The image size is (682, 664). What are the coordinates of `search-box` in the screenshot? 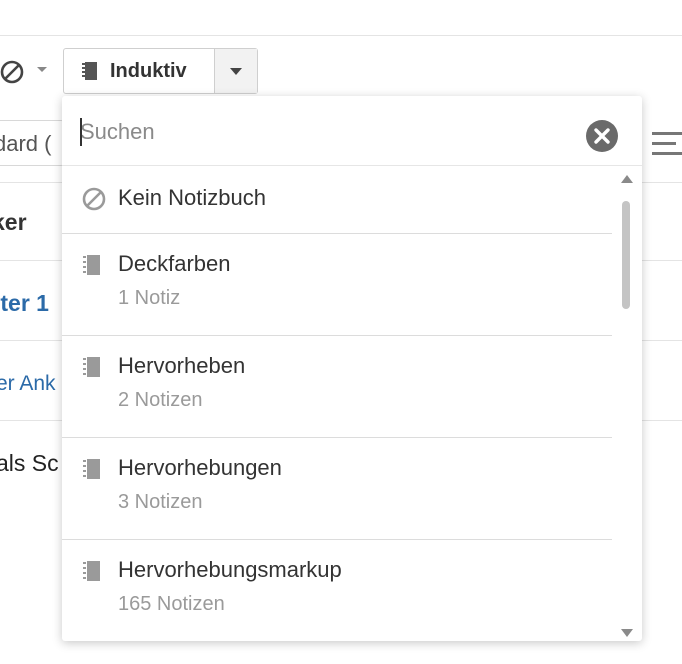 It's located at (352, 131).